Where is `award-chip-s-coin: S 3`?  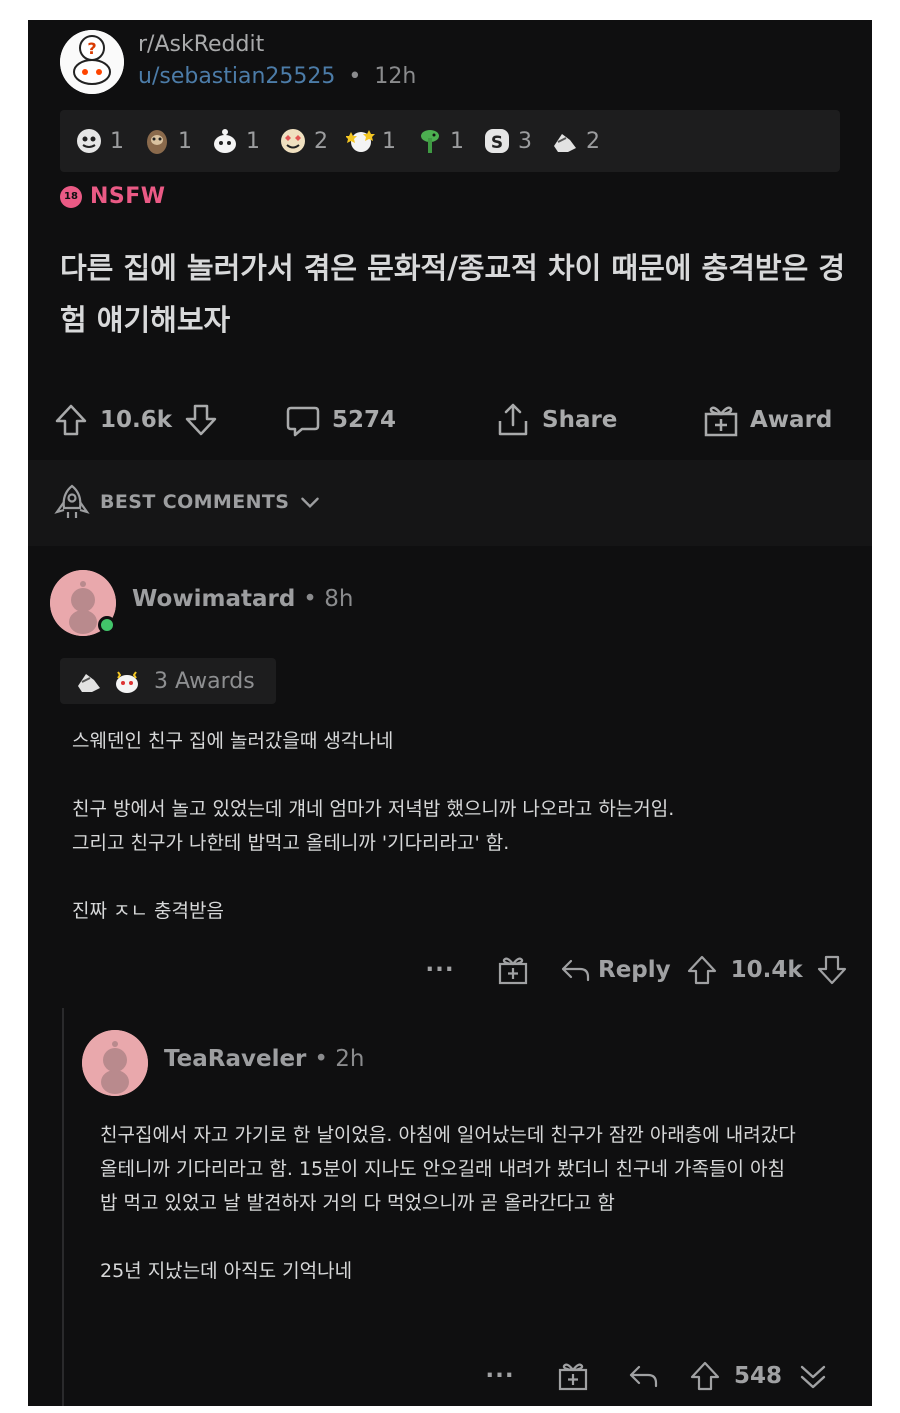 award-chip-s-coin: S 3 is located at coordinates (507, 141).